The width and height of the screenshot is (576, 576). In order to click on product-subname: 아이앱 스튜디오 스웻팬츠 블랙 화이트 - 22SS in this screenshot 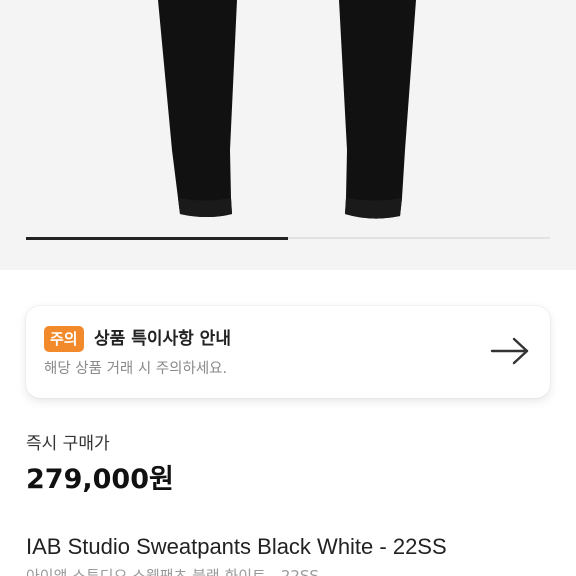, I will do `click(172, 571)`.